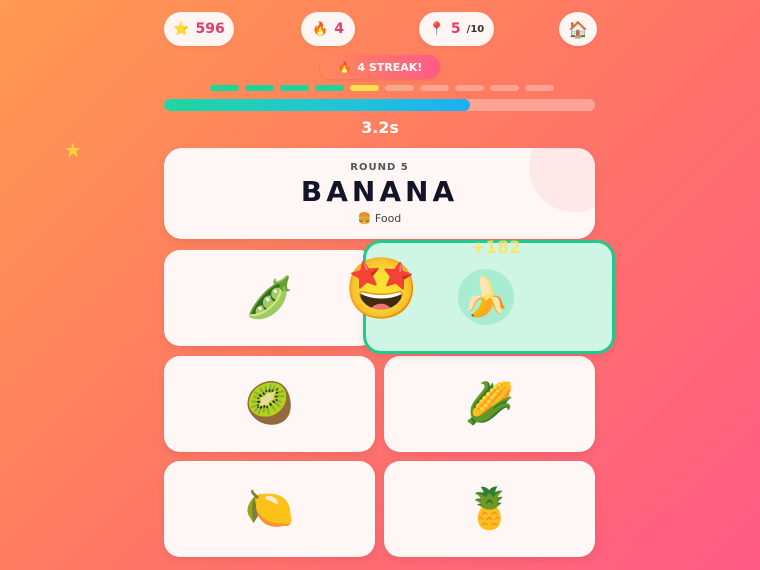  Describe the element at coordinates (210, 29) in the screenshot. I see `score-value: 596` at that location.